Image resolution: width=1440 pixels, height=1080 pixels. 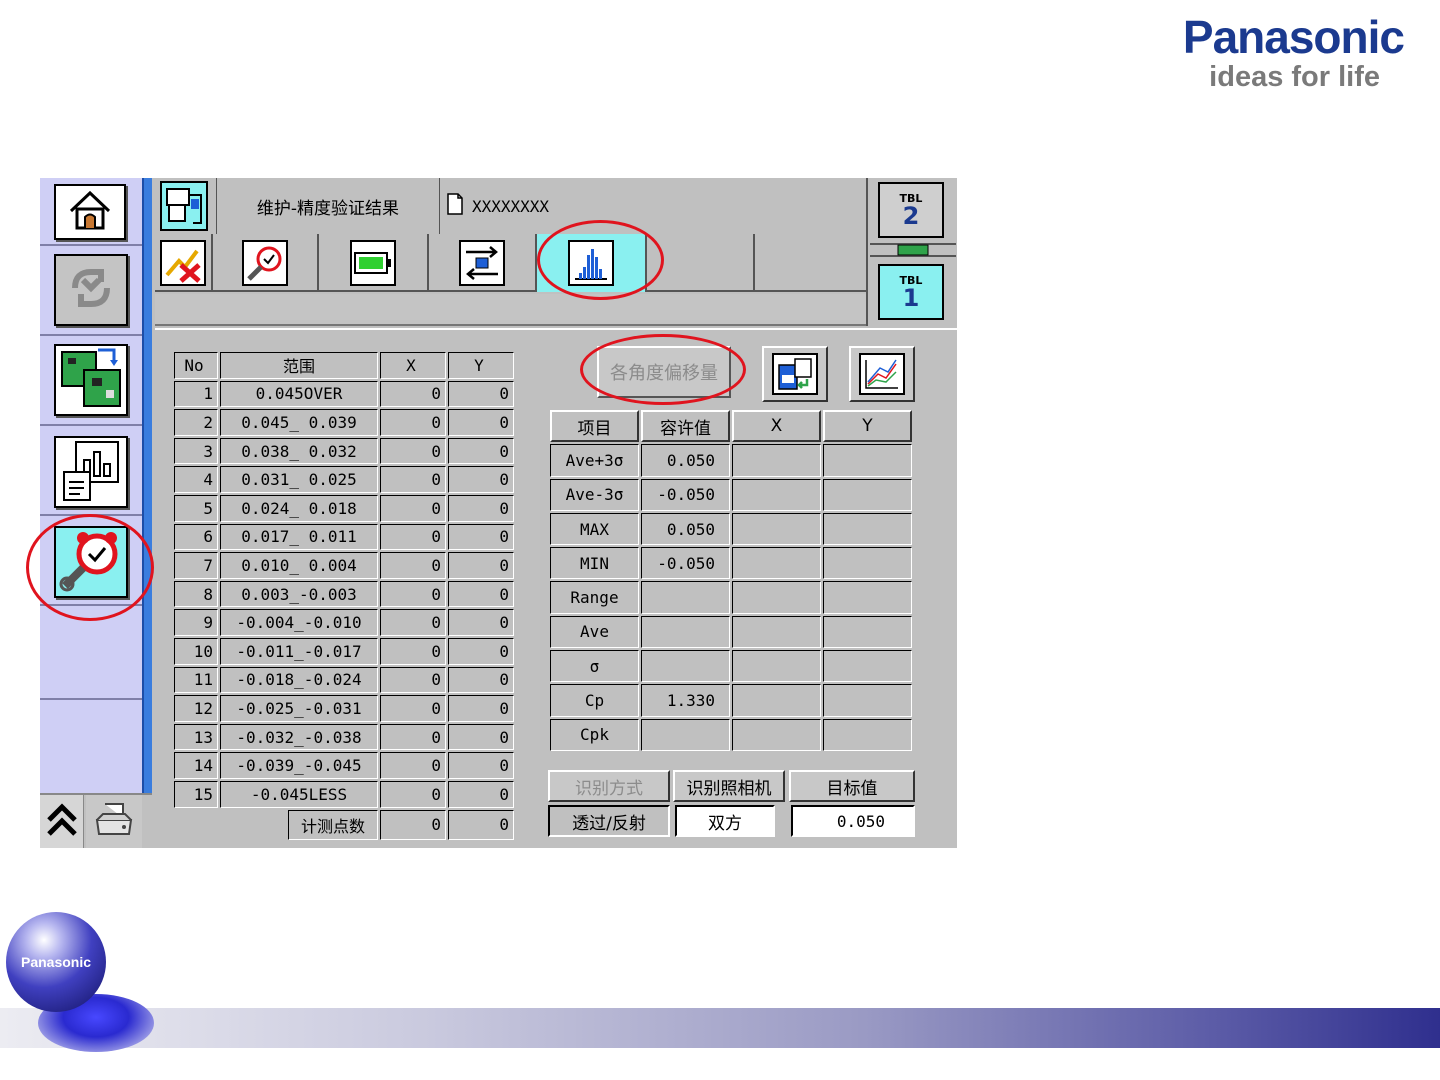 I want to click on table-link-indicator, so click(x=913, y=250).